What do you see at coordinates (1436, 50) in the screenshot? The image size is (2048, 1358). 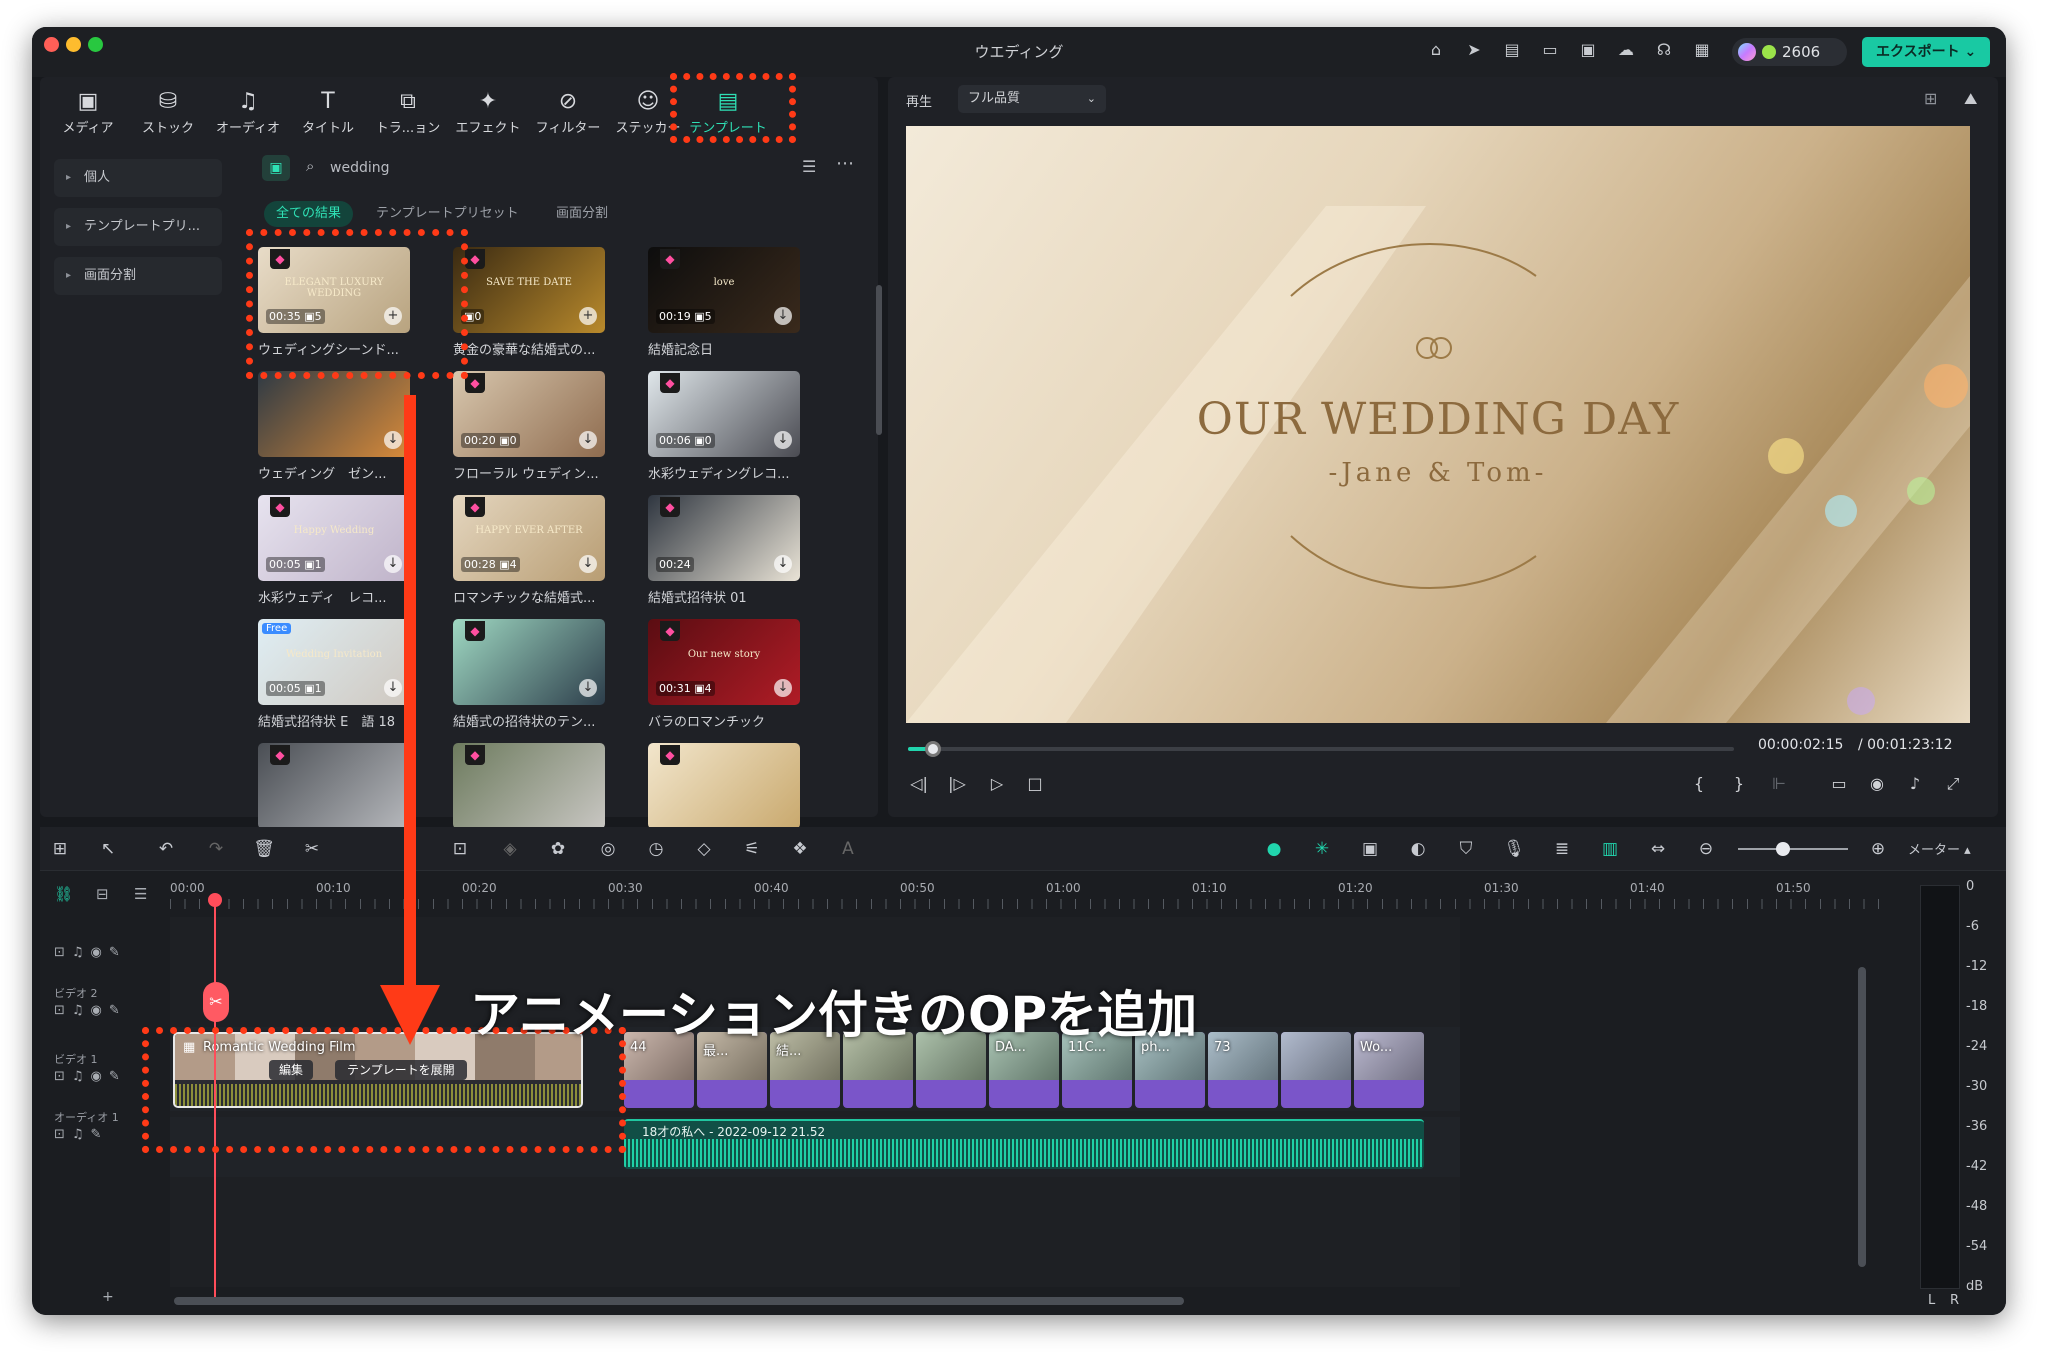 I see `gift-icon: ⌂` at bounding box center [1436, 50].